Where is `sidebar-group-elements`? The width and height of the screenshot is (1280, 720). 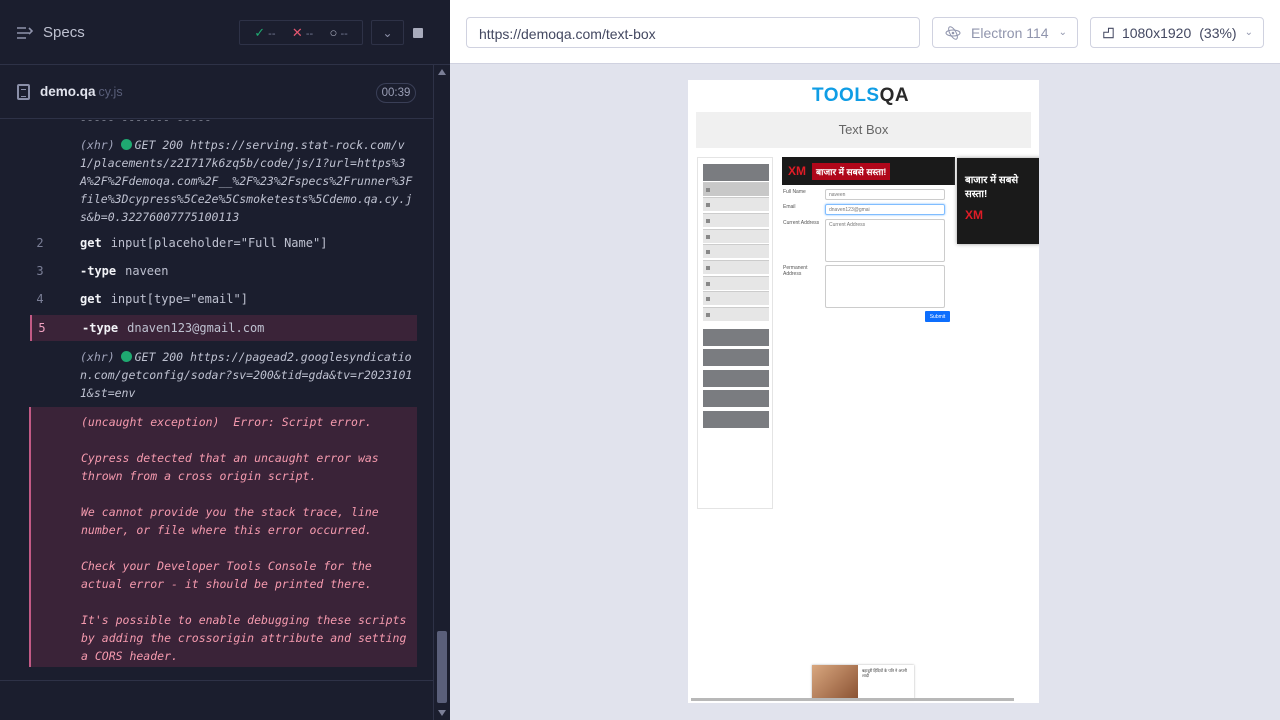 sidebar-group-elements is located at coordinates (736, 172).